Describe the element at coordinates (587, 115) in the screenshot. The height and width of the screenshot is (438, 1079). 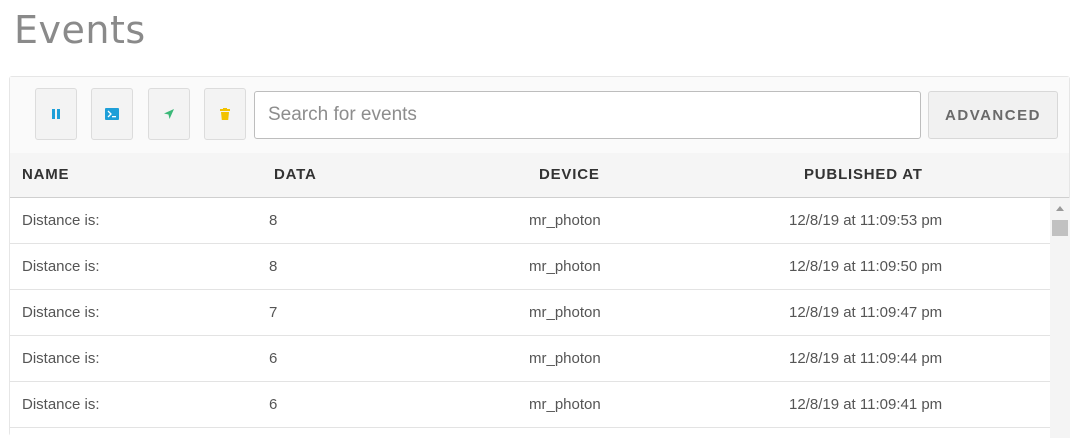
I see `search-input` at that location.